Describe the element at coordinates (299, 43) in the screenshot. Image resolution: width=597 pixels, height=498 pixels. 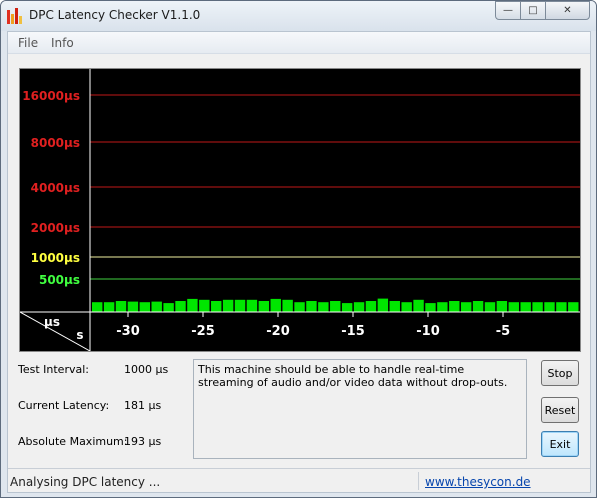
I see `menu-bar: File Info` at that location.